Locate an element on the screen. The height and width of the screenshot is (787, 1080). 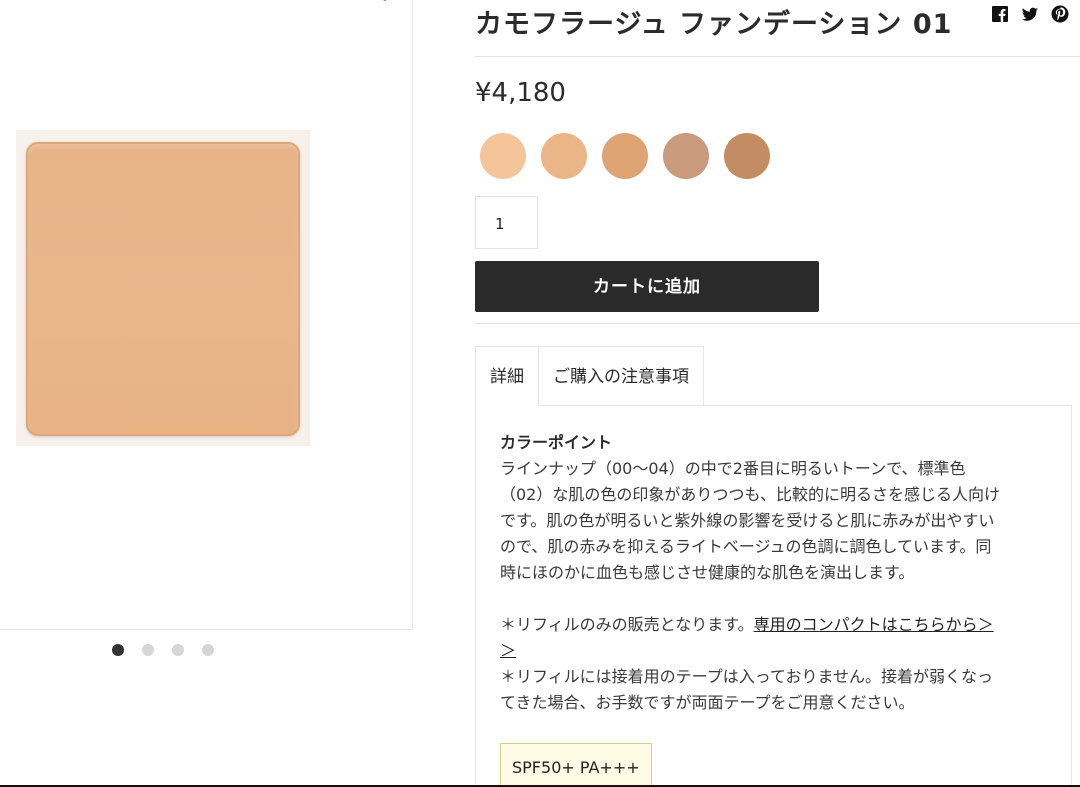
tape-note: ＊リフィルには接着用のテープは入っておりません。接着が弱くなっ is located at coordinates (746, 676).